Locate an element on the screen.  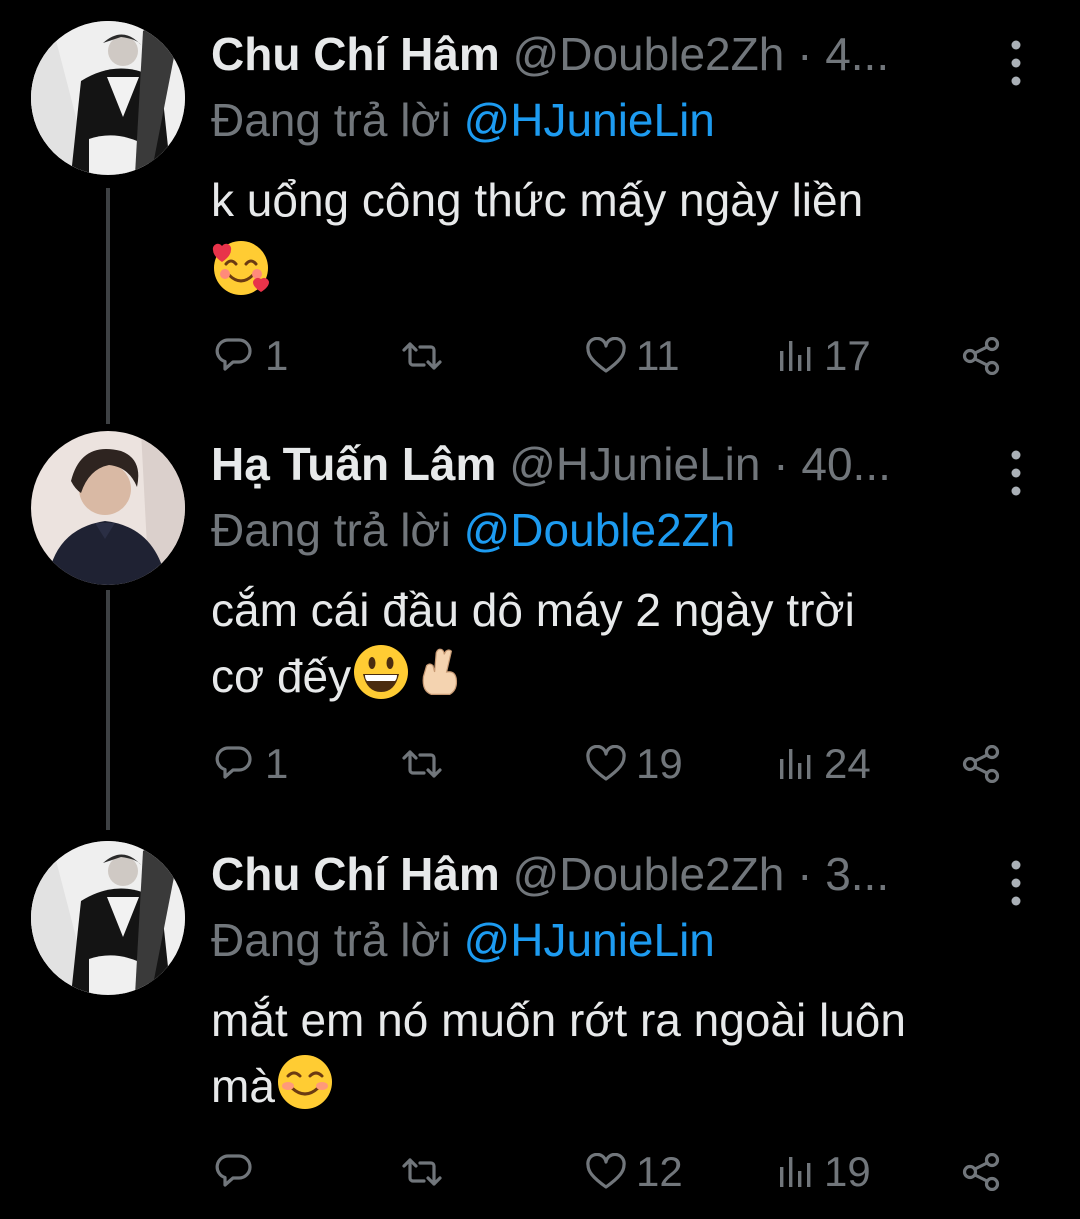
tweet-text-line: k uổng công thức mấy ngày liền is located at coordinates (537, 200).